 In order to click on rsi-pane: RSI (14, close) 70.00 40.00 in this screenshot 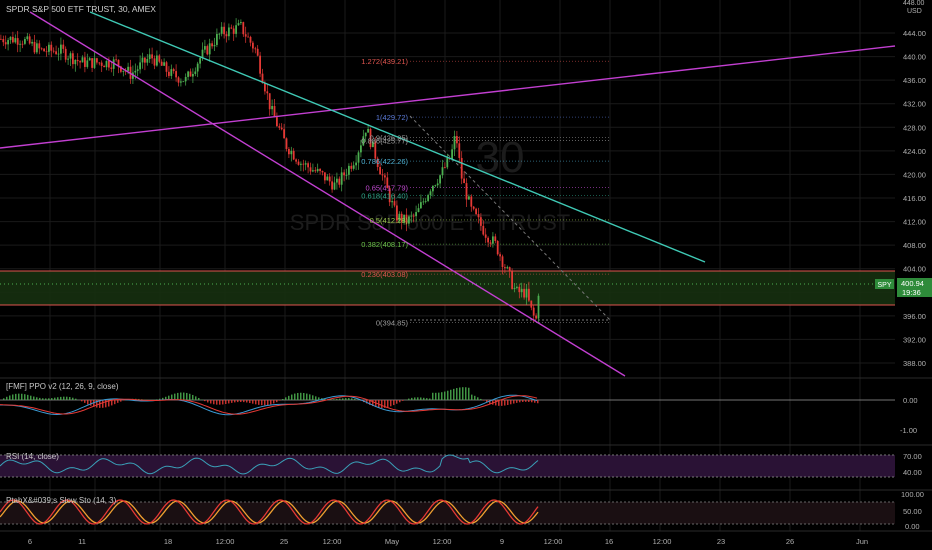, I will do `click(461, 465)`.